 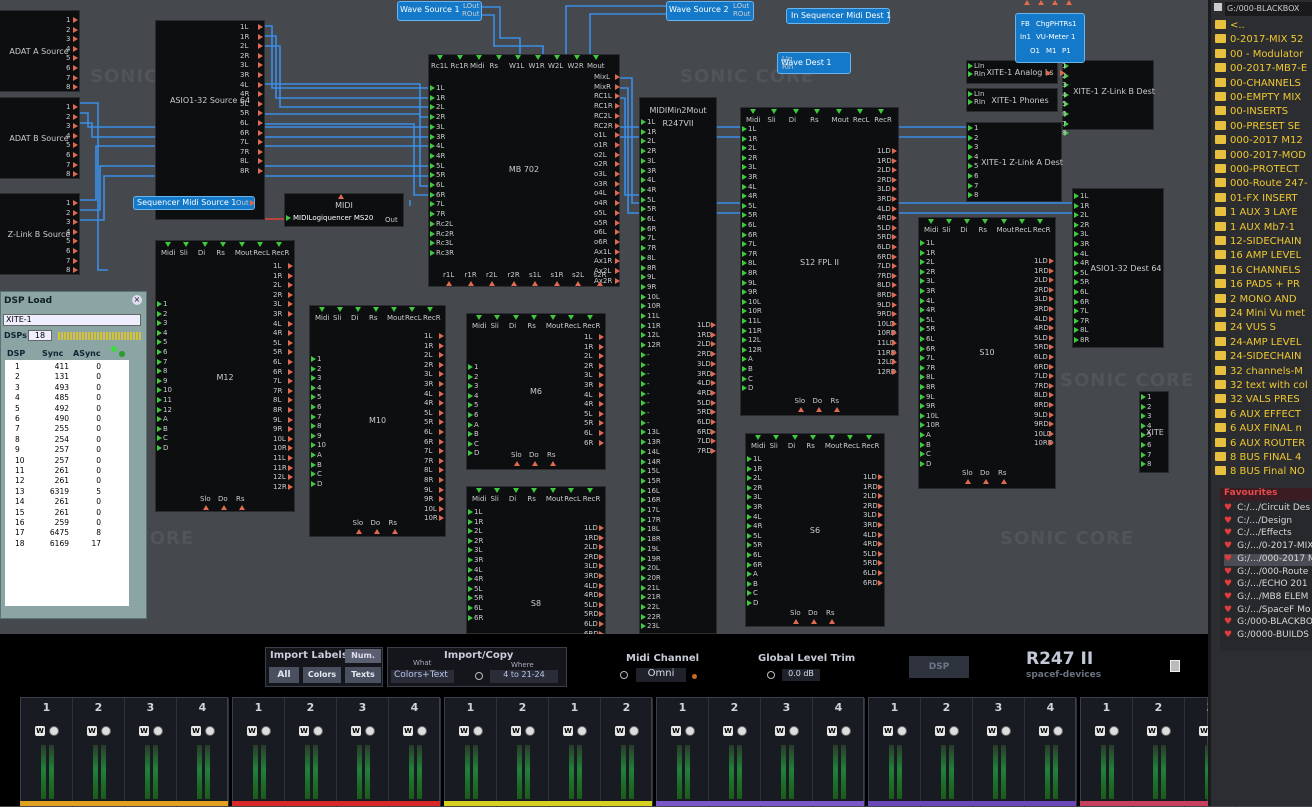 What do you see at coordinates (1258, 358) in the screenshot?
I see `folder-item: 24-SIDECHAIN` at bounding box center [1258, 358].